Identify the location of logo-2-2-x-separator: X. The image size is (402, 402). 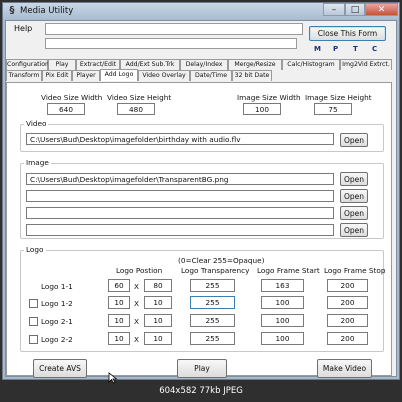
(136, 339).